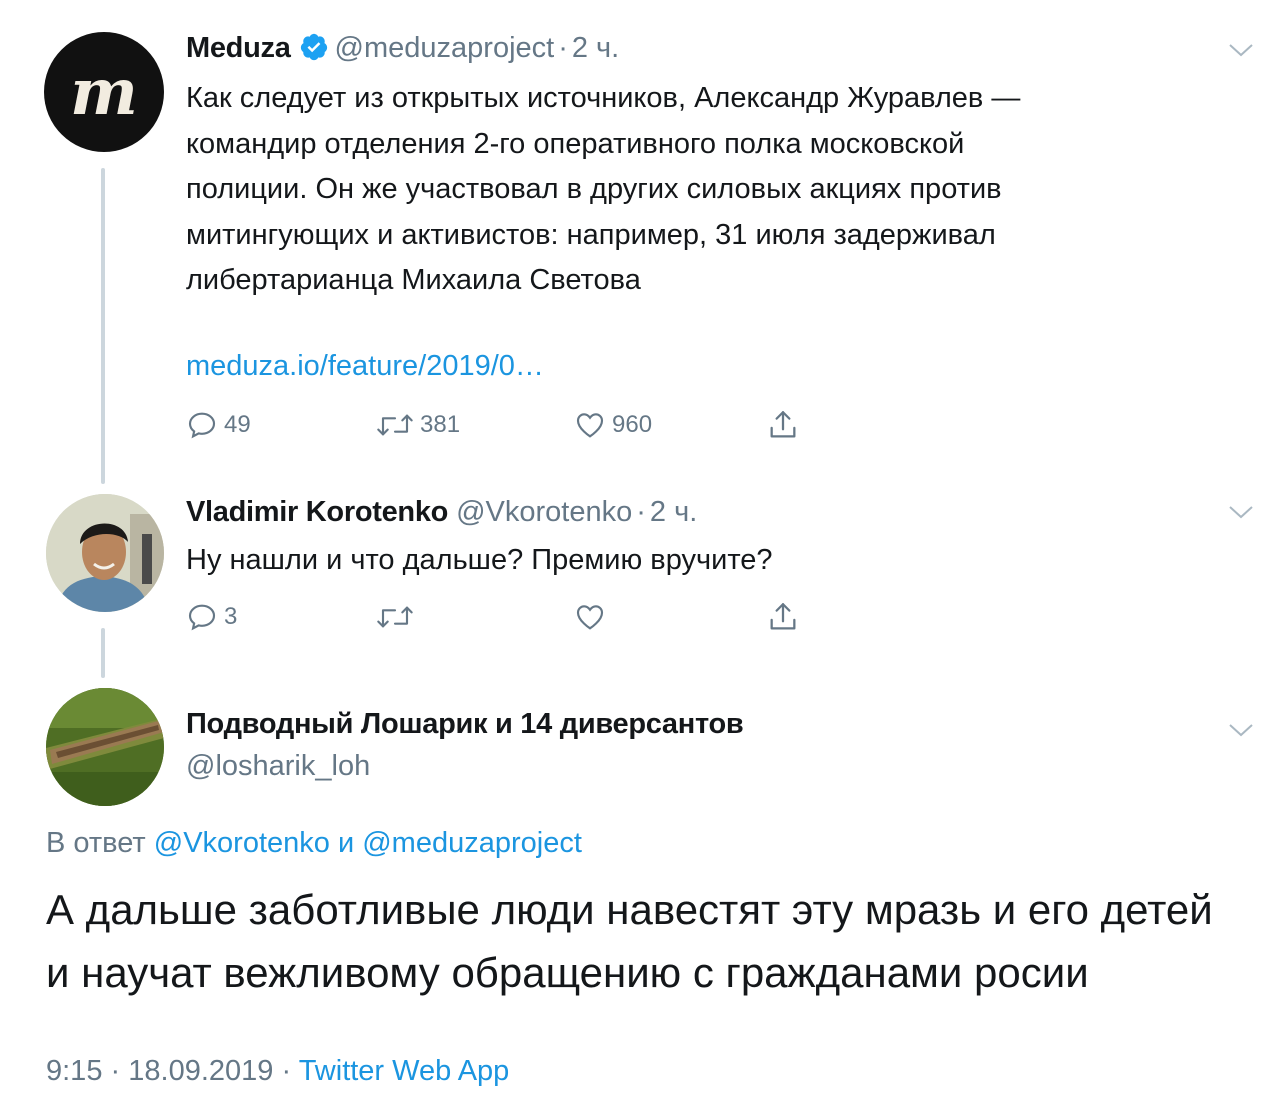 The height and width of the screenshot is (1108, 1280). I want to click on tweet-header: Meduza @meduzaproject · 2 ч., so click(402, 48).